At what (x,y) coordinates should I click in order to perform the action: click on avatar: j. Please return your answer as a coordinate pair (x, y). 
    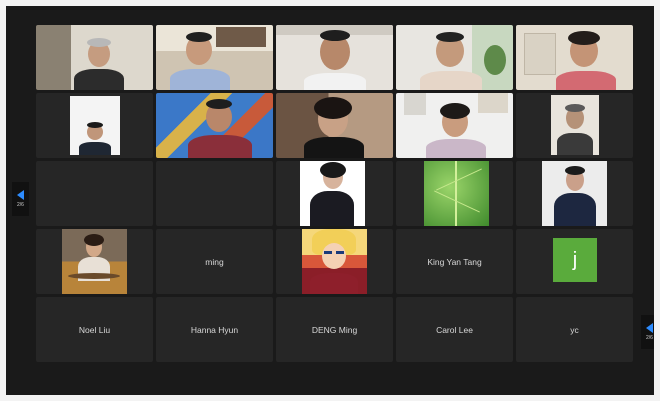
    Looking at the image, I should click on (575, 260).